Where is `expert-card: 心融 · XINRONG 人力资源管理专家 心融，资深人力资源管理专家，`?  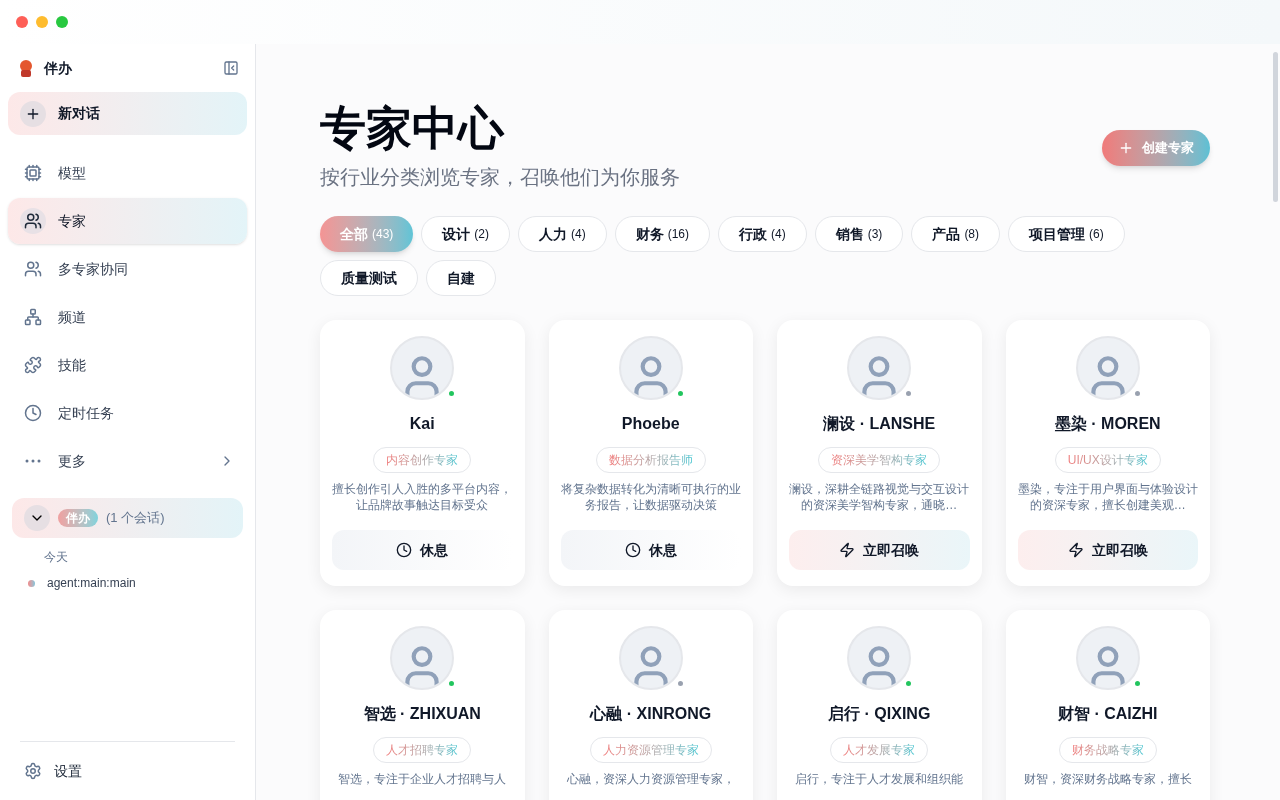 expert-card: 心融 · XINRONG 人力资源管理专家 心融，资深人力资源管理专家， is located at coordinates (650, 705).